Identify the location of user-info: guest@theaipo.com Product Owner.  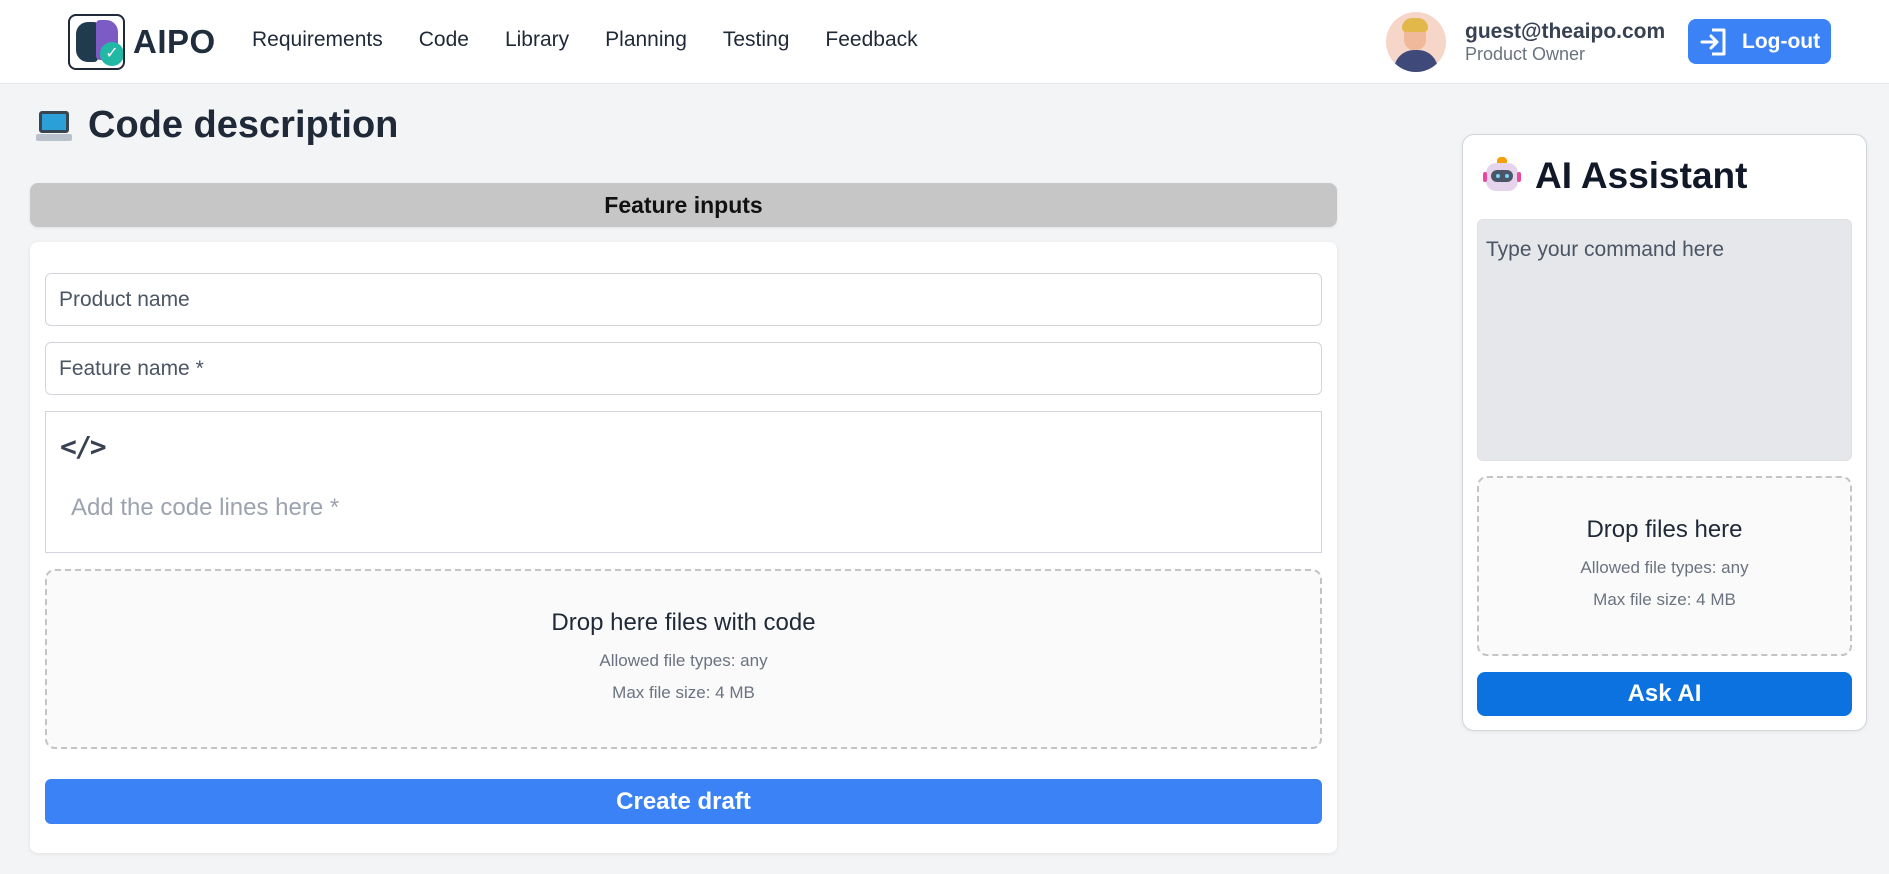
(1565, 42).